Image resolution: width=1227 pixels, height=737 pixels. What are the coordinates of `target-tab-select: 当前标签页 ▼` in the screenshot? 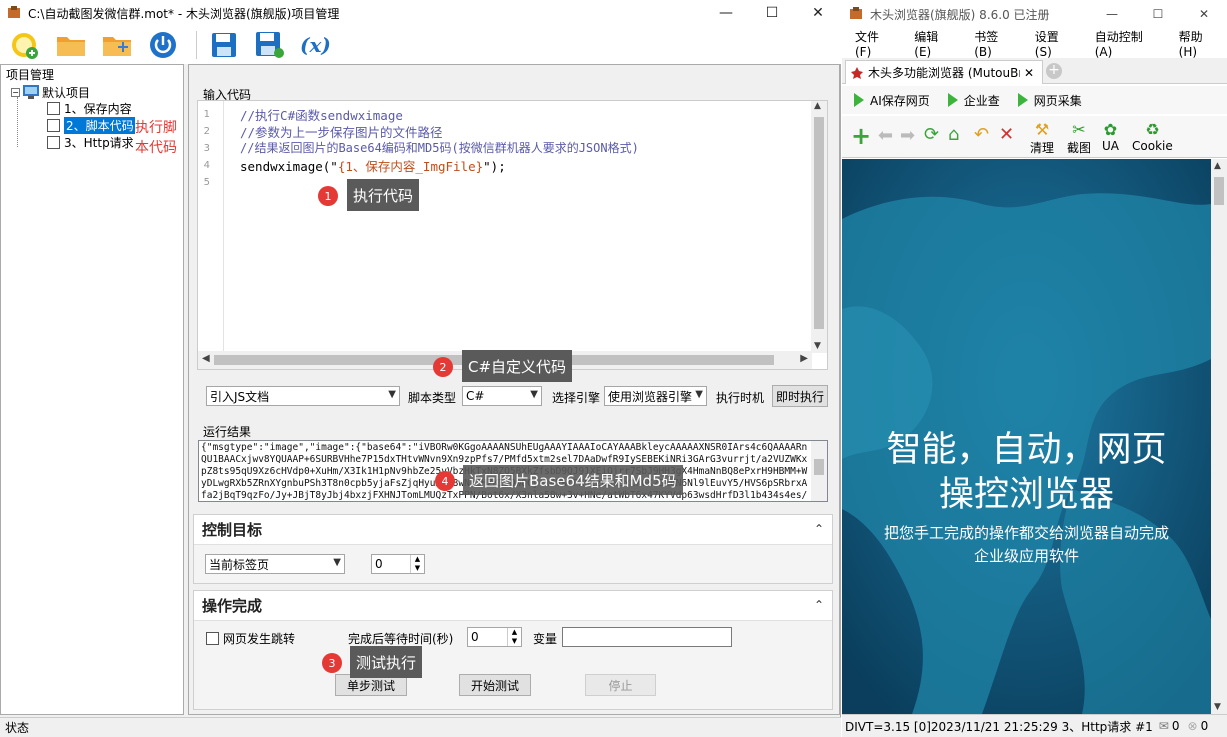 It's located at (275, 564).